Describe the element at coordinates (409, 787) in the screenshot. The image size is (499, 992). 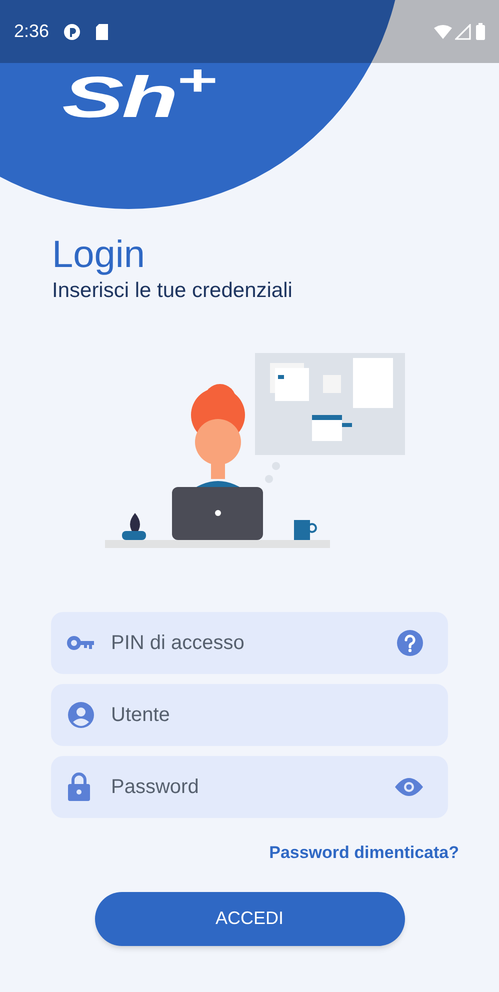
I see `eye-icon` at that location.